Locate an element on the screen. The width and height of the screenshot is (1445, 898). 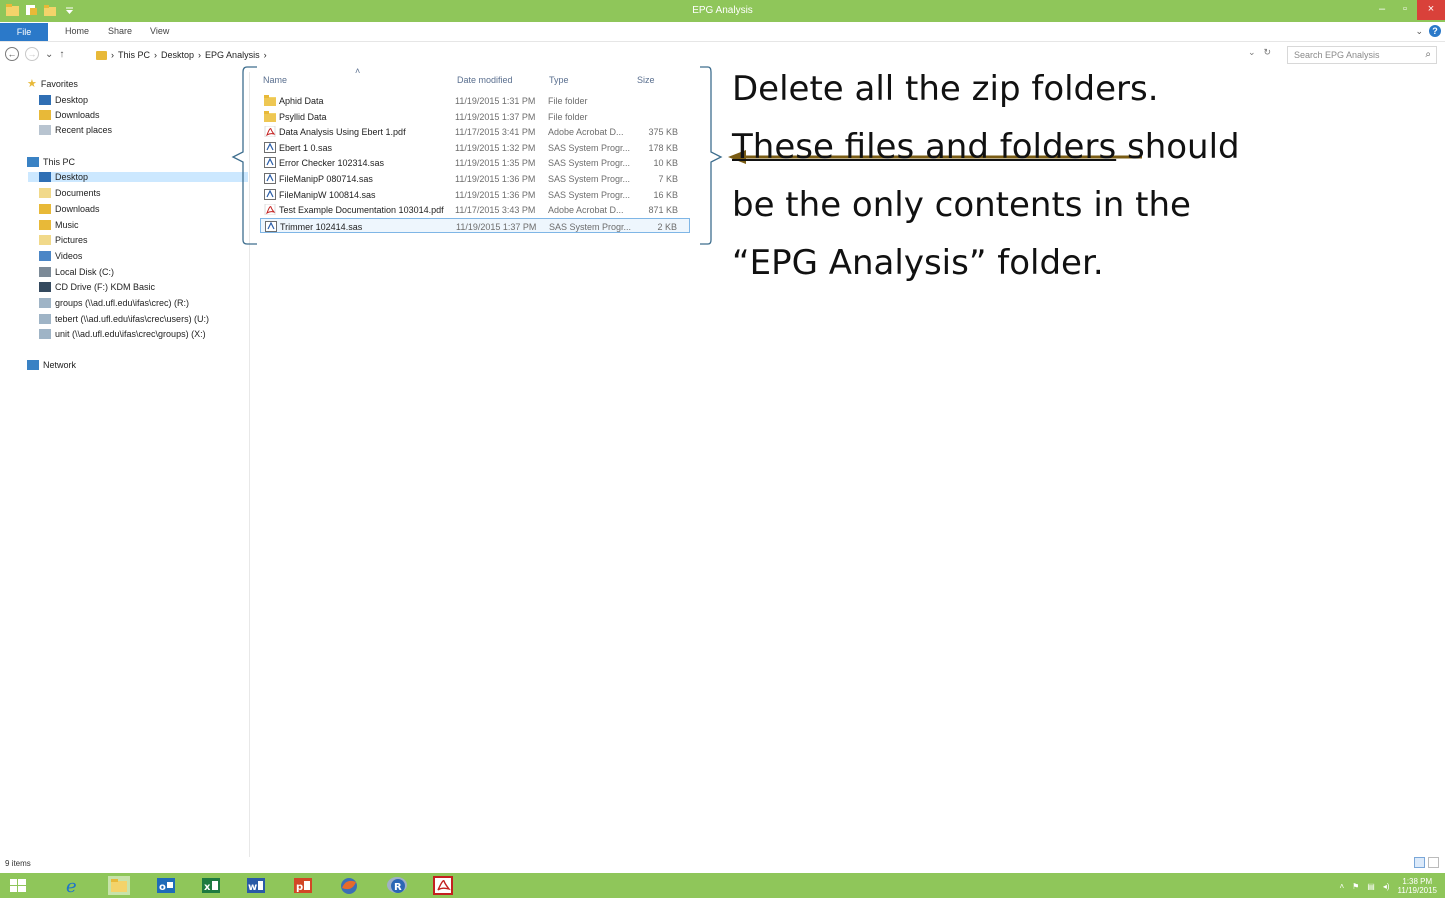
sort-arrow-icon: ˄ is located at coordinates (358, 71).